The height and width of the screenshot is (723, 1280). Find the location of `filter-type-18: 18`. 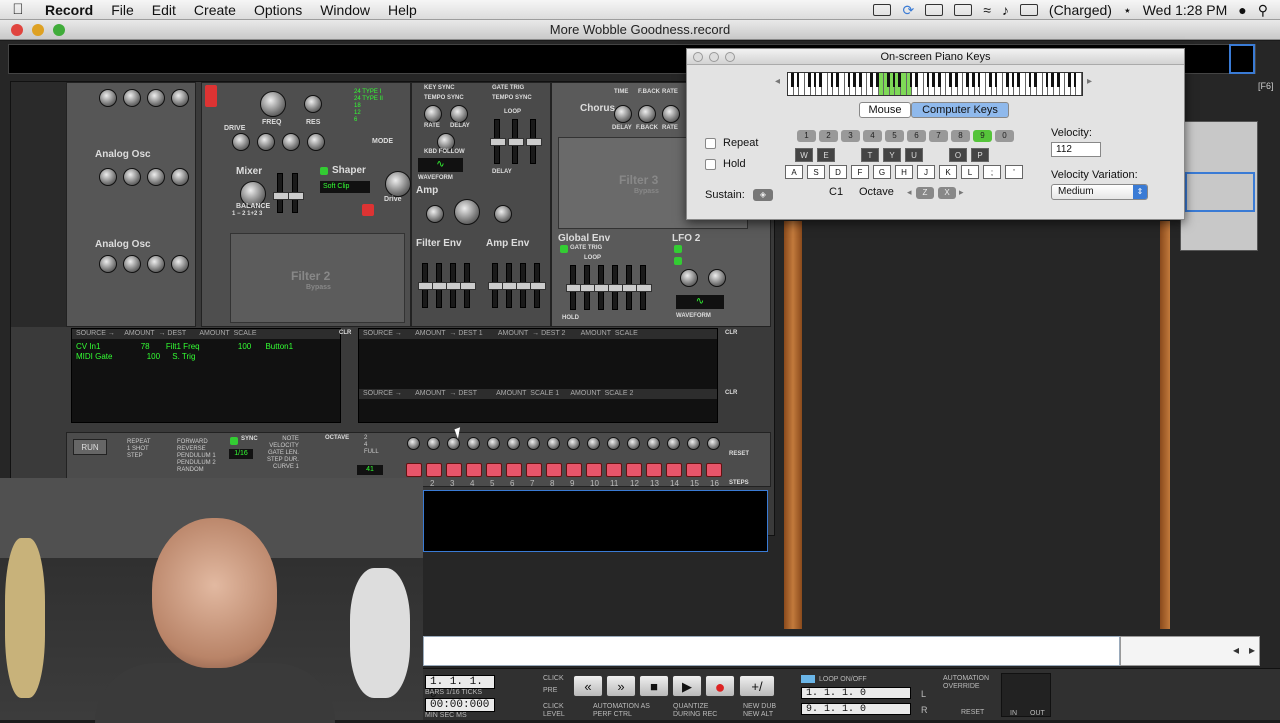

filter-type-18: 18 is located at coordinates (368, 106).